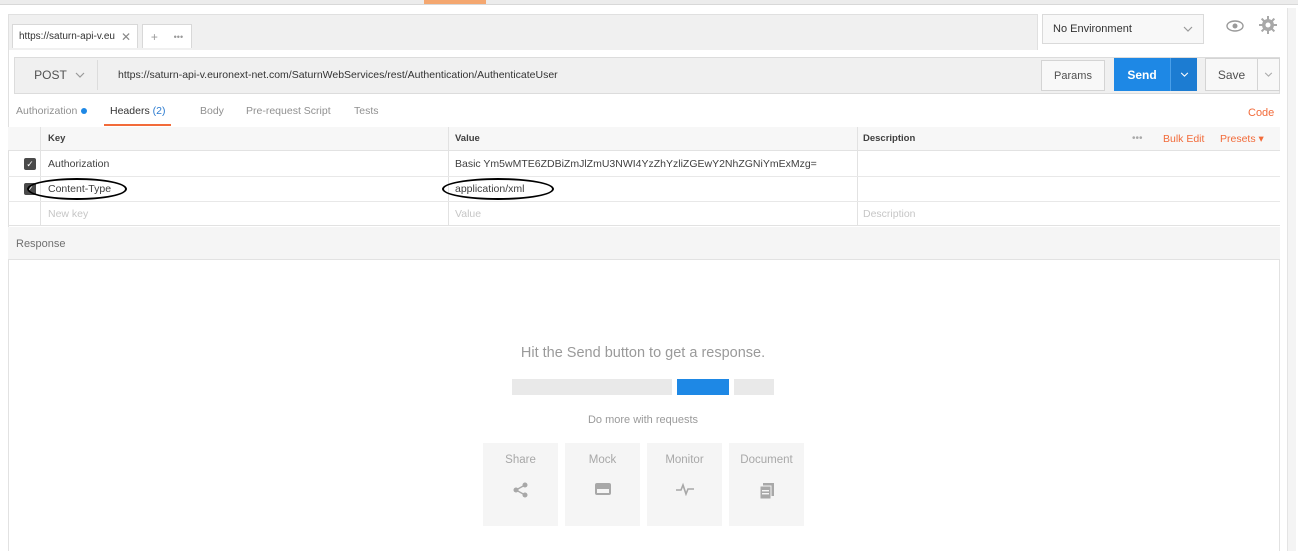  What do you see at coordinates (130, 111) in the screenshot?
I see `tab-headers-label: Headers` at bounding box center [130, 111].